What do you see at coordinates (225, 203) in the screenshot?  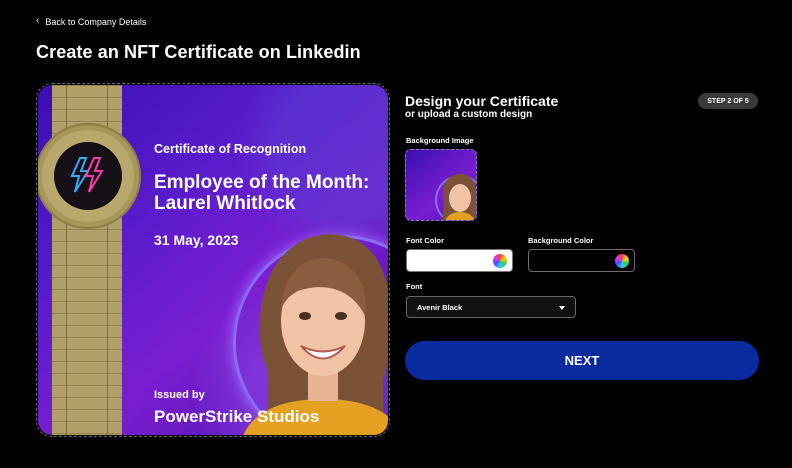 I see `certificate-recipient: Laurel Whitlock` at bounding box center [225, 203].